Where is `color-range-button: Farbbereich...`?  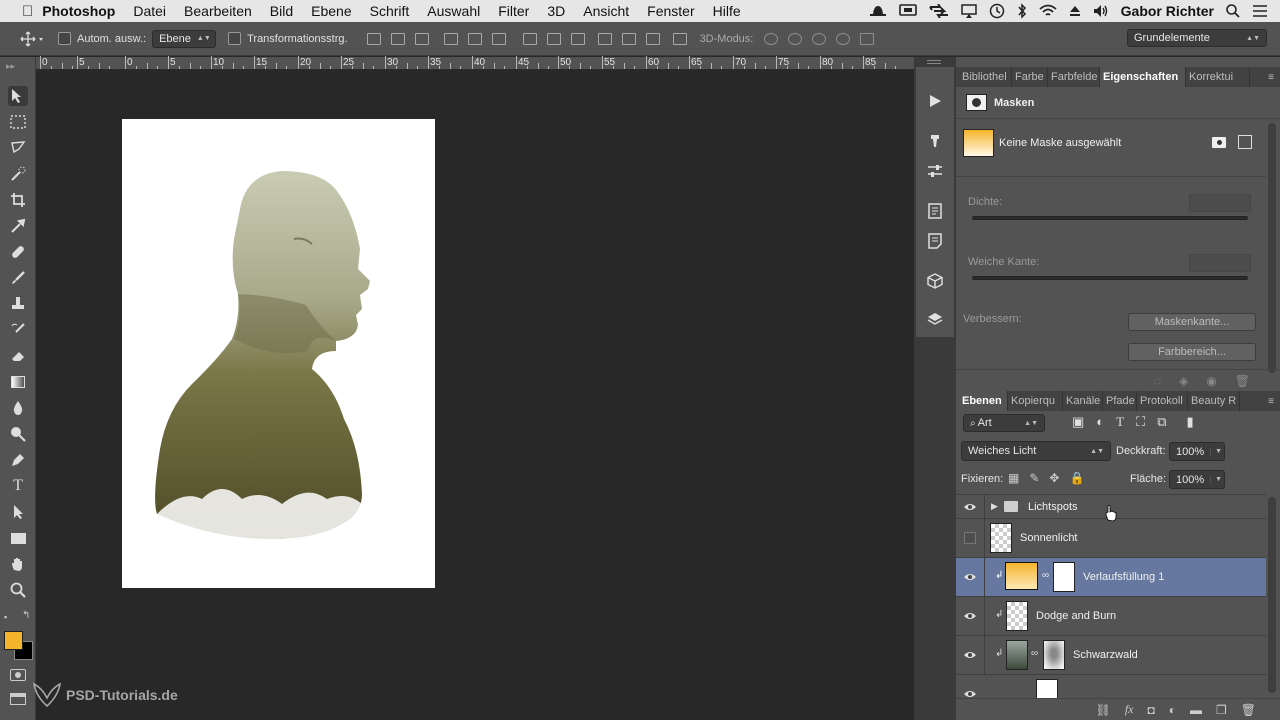
color-range-button: Farbbereich... is located at coordinates (1192, 352).